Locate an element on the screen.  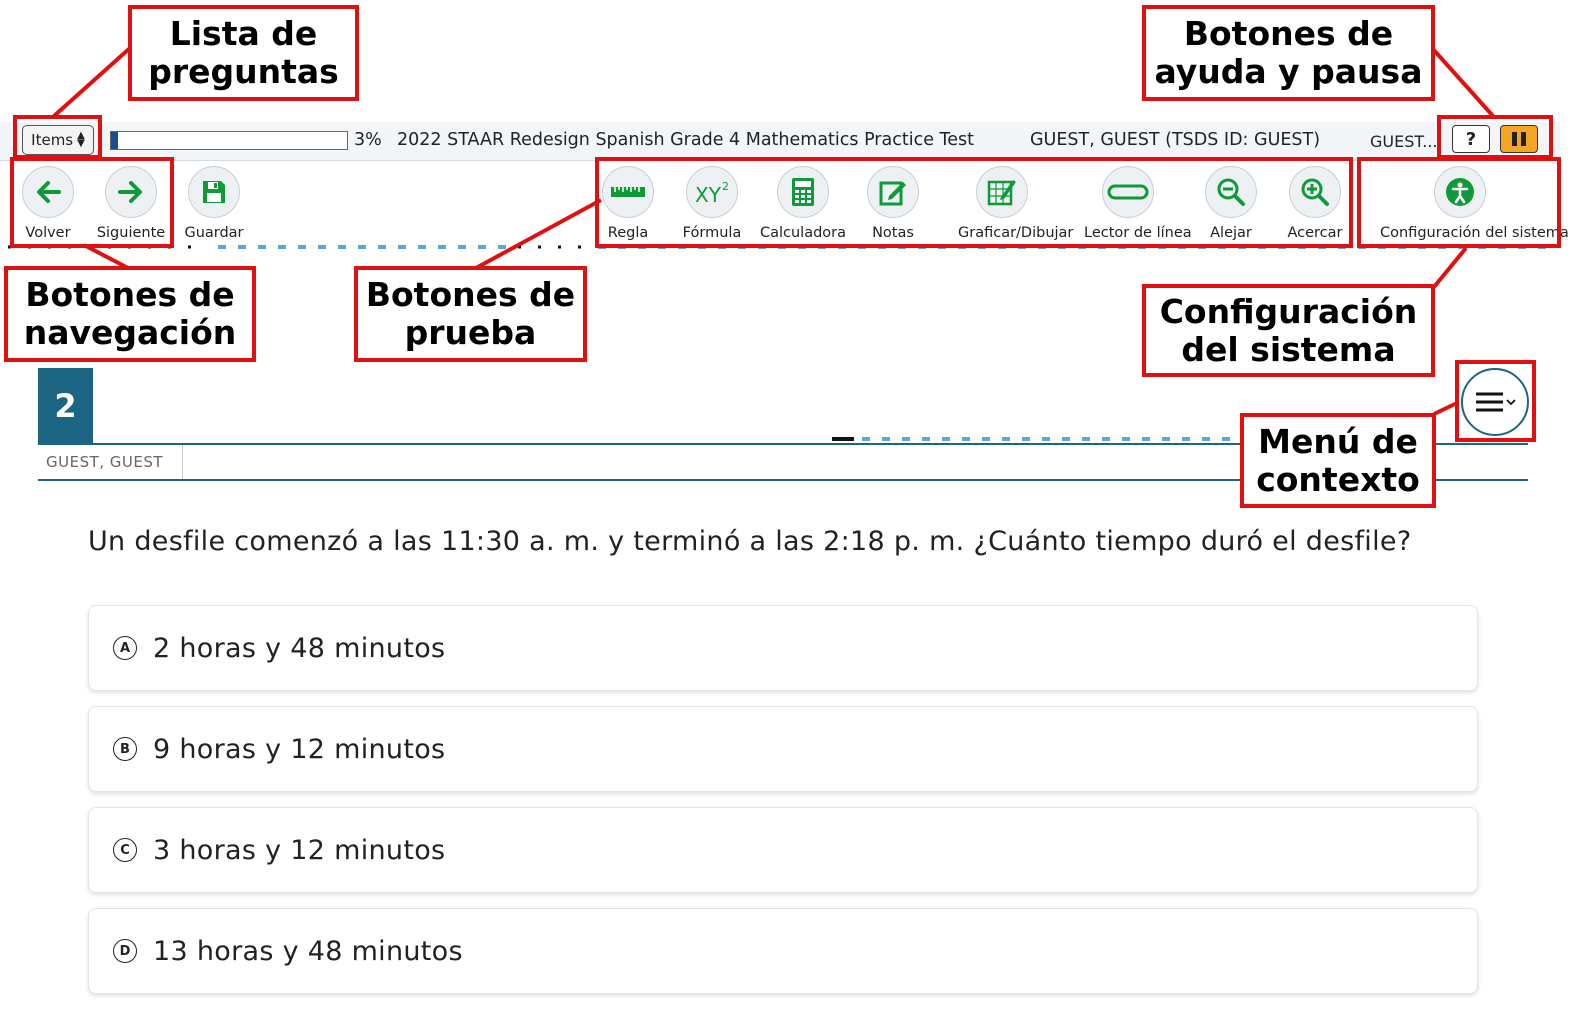
callout-items-list-text: Lista de preguntas is located at coordinates (243, 52).